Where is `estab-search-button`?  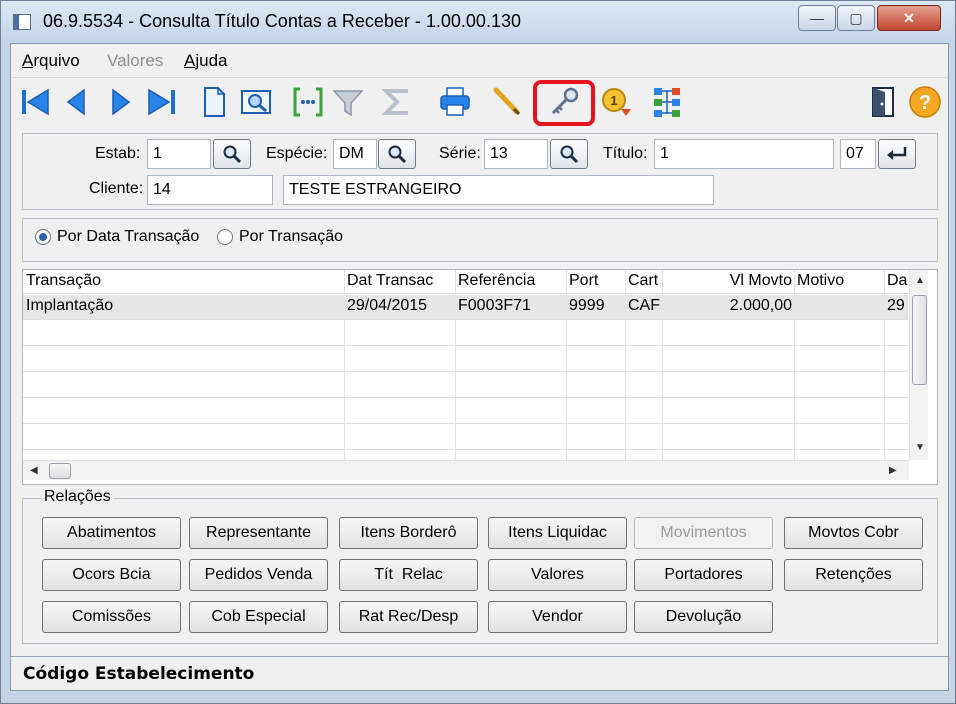 estab-search-button is located at coordinates (232, 154).